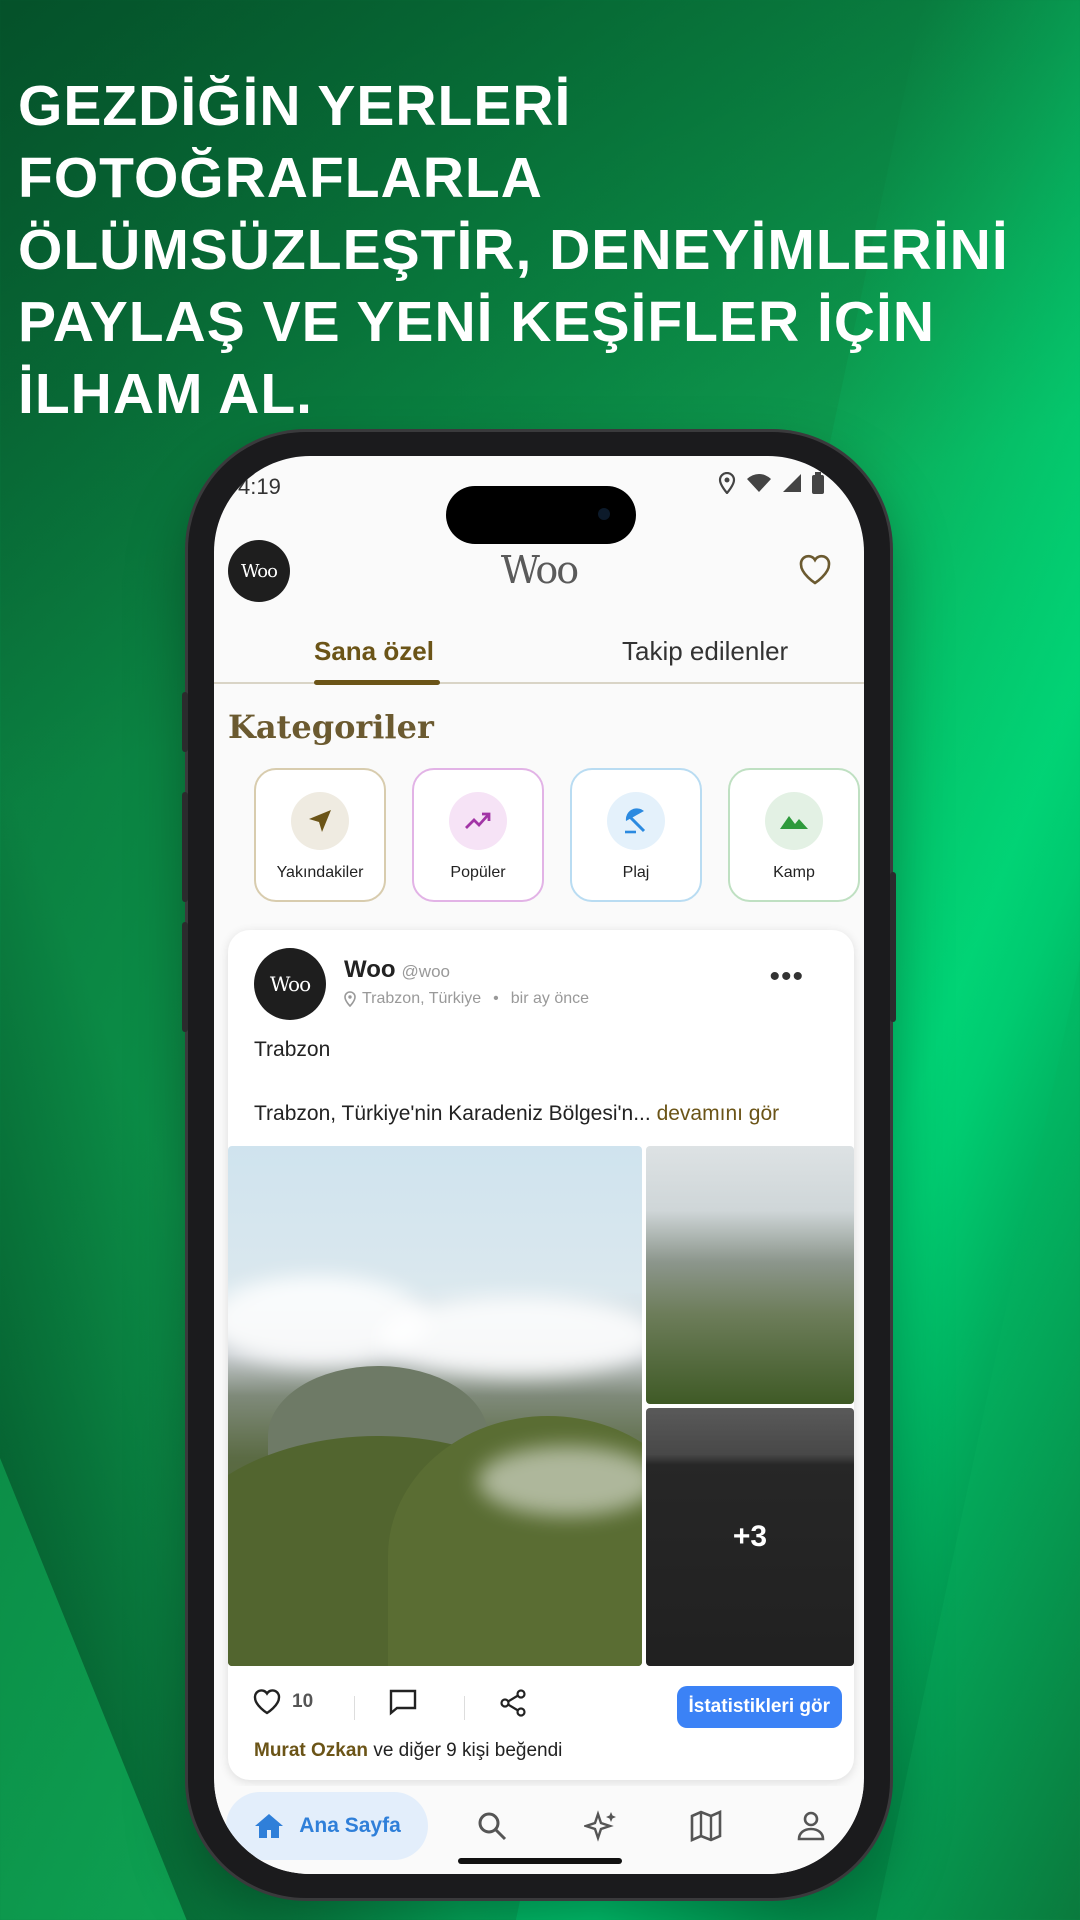  What do you see at coordinates (331, 727) in the screenshot?
I see `categories-title: Kategoriler` at bounding box center [331, 727].